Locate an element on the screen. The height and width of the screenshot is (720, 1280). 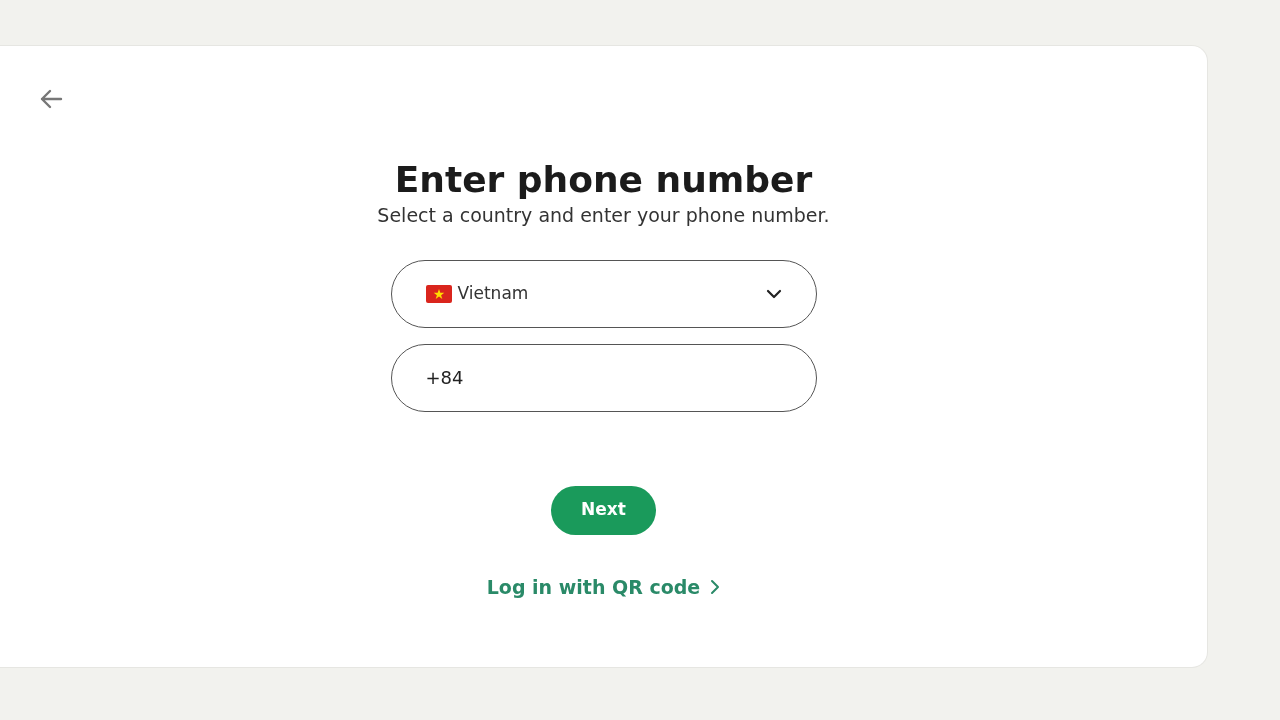
phone-input-field: +84 is located at coordinates (603, 377).